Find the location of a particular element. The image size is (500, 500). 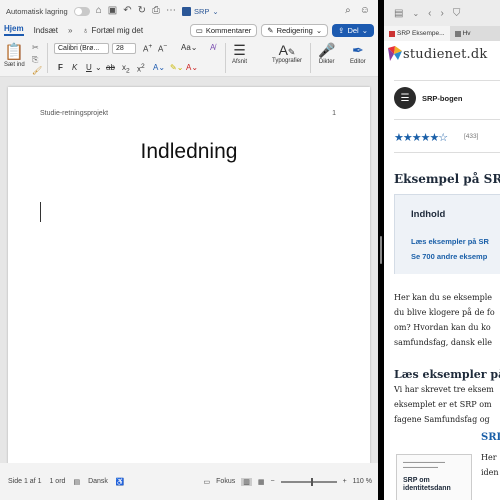

zoom-slider is located at coordinates (308, 481).